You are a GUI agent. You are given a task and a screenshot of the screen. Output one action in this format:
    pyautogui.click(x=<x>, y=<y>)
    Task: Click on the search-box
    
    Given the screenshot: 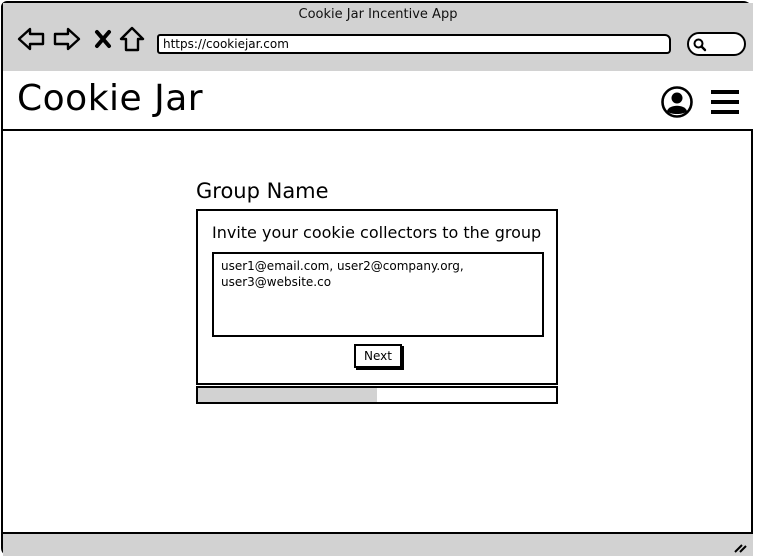 What is the action you would take?
    pyautogui.click(x=716, y=44)
    